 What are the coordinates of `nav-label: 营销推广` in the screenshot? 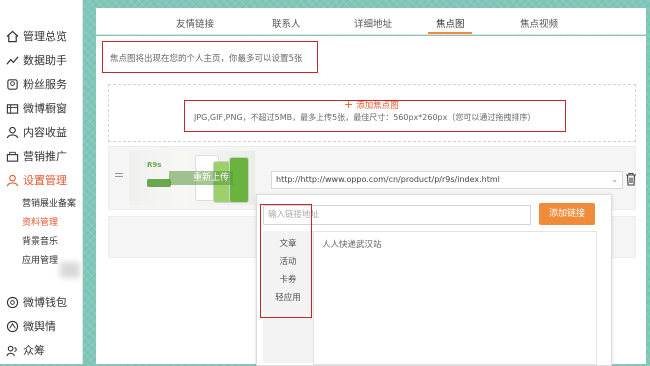 It's located at (45, 156).